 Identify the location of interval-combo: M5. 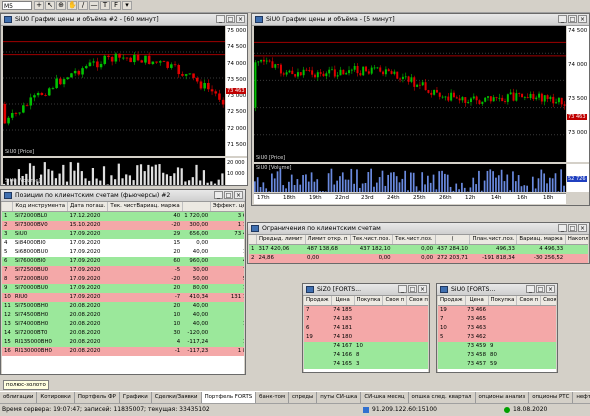
(17, 5).